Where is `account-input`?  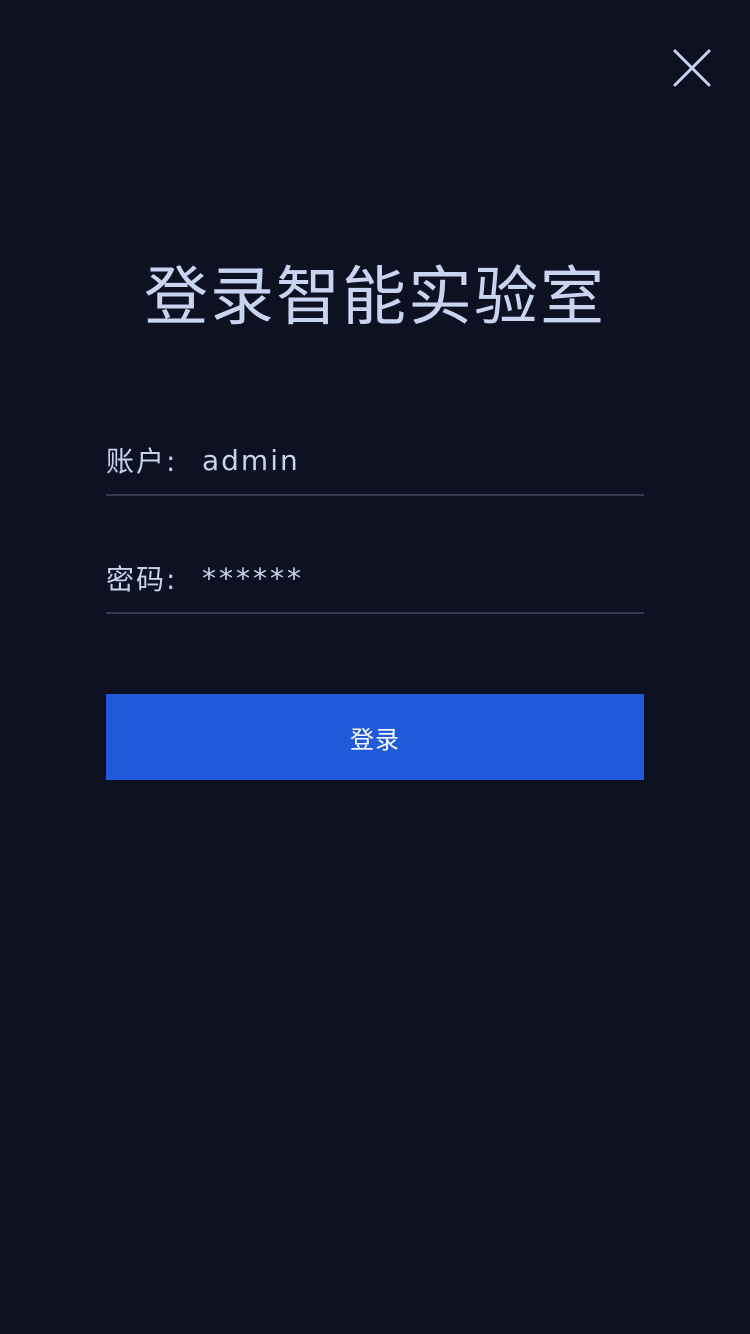
account-input is located at coordinates (423, 460).